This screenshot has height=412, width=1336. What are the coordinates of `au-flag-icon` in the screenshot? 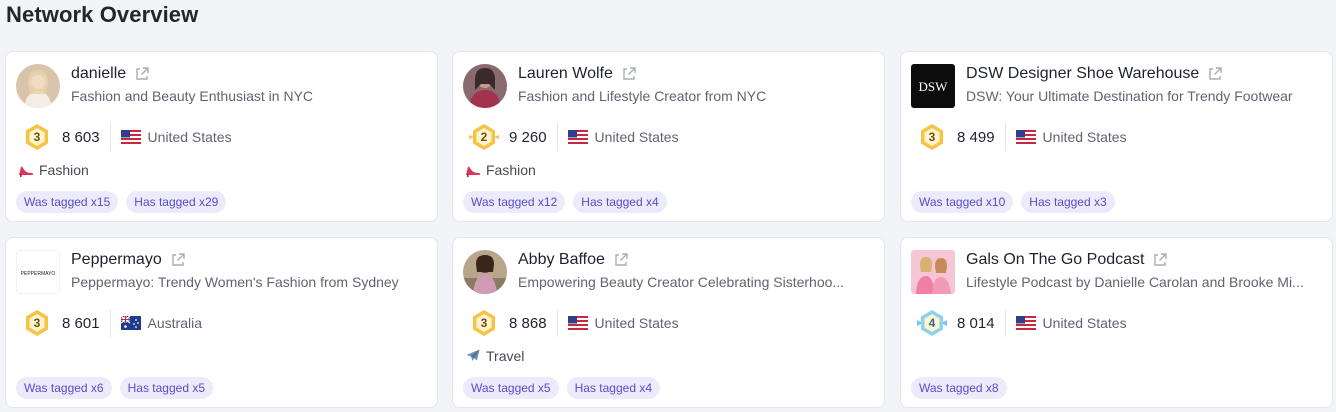 It's located at (130, 323).